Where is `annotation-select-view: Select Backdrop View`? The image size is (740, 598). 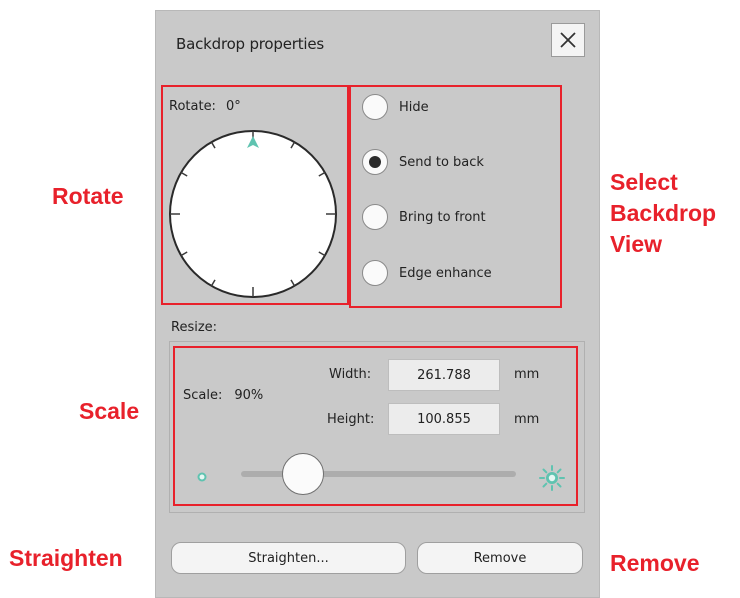
annotation-select-view: Select Backdrop View is located at coordinates (663, 213).